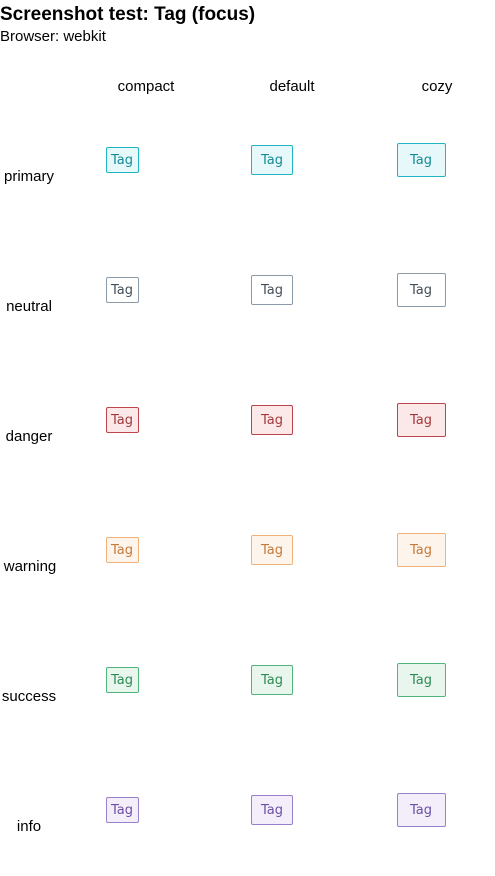 The height and width of the screenshot is (876, 495). I want to click on tag-info-compact: Tag, so click(122, 810).